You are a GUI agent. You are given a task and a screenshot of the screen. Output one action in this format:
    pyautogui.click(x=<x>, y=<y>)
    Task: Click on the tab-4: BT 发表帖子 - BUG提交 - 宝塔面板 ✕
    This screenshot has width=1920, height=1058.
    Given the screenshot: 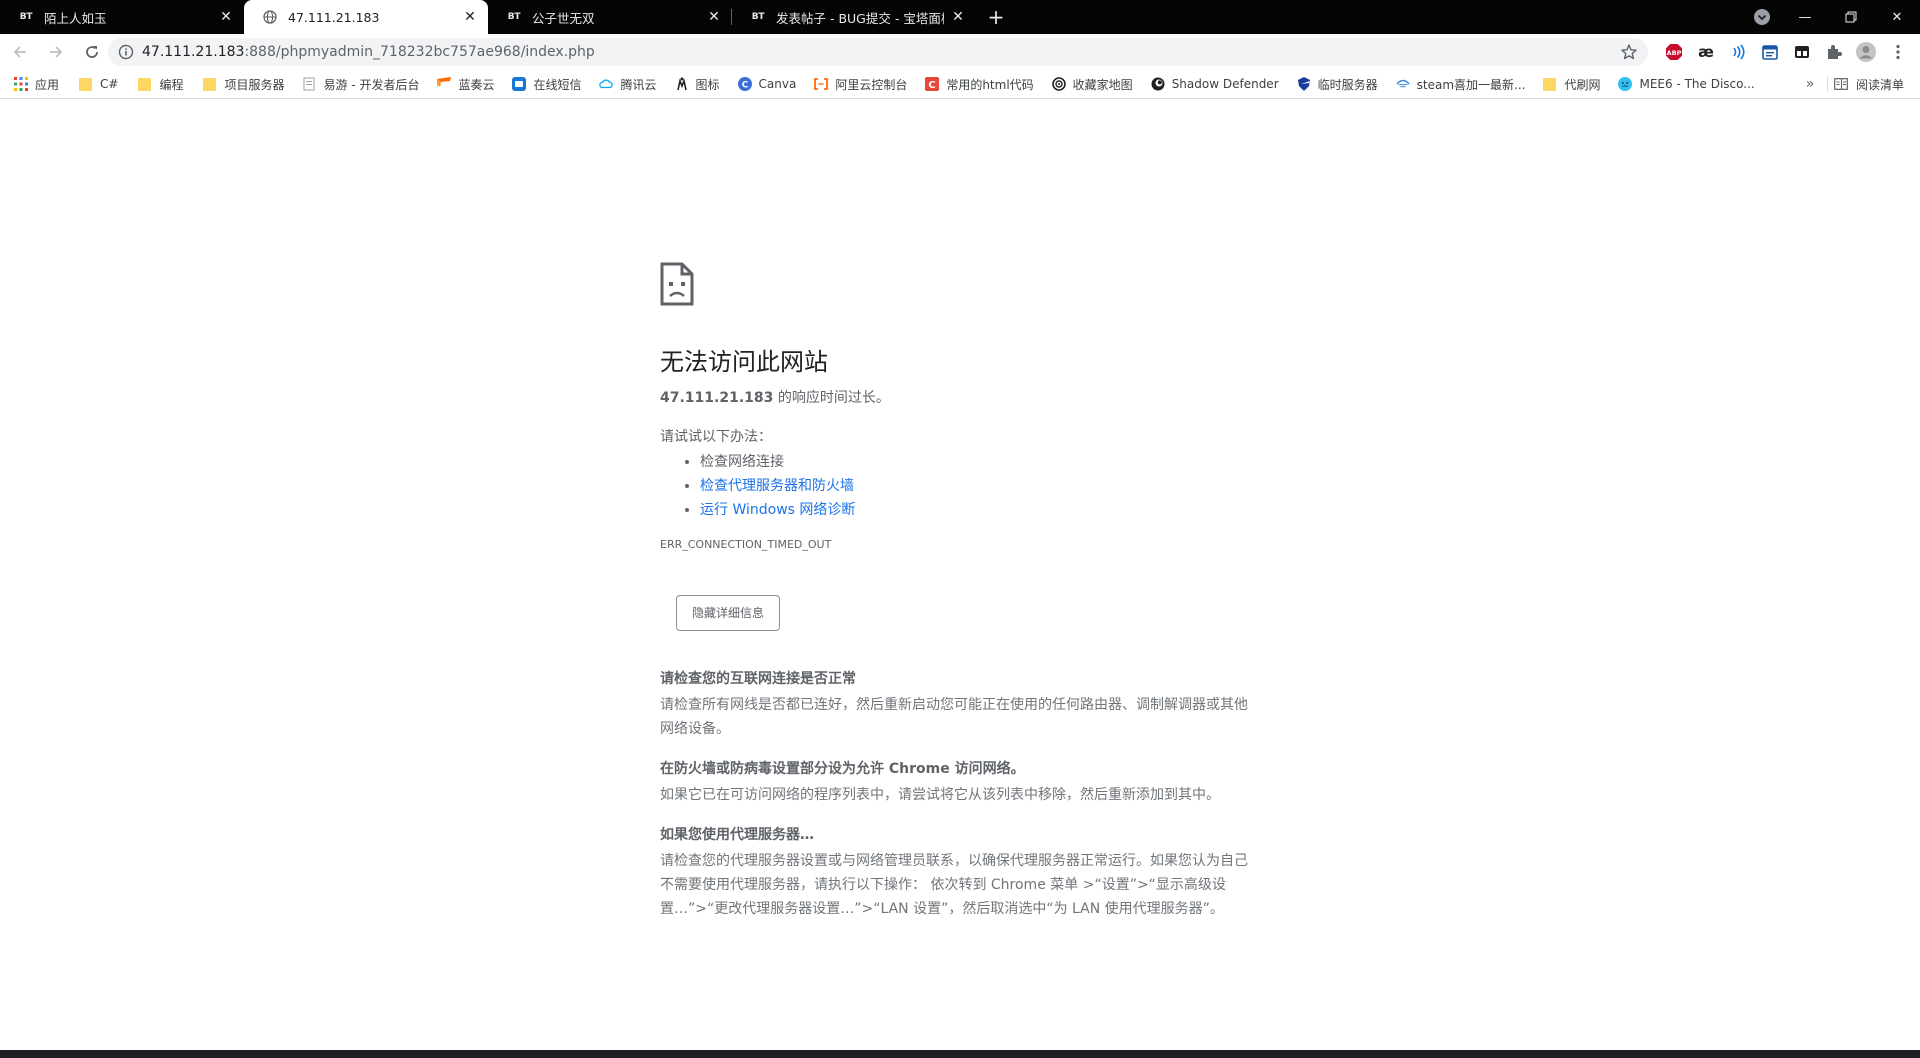 What is the action you would take?
    pyautogui.click(x=854, y=17)
    